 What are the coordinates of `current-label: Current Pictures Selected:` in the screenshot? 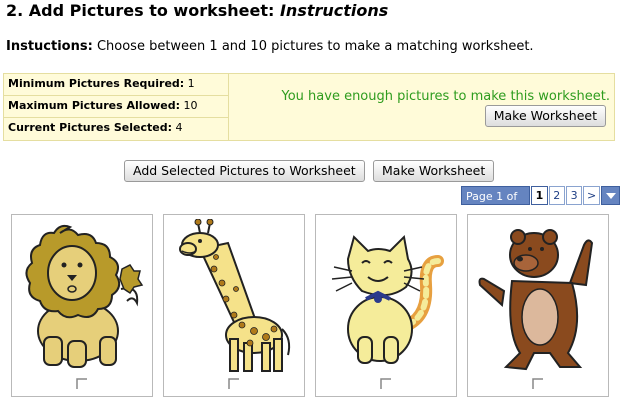 It's located at (90, 127).